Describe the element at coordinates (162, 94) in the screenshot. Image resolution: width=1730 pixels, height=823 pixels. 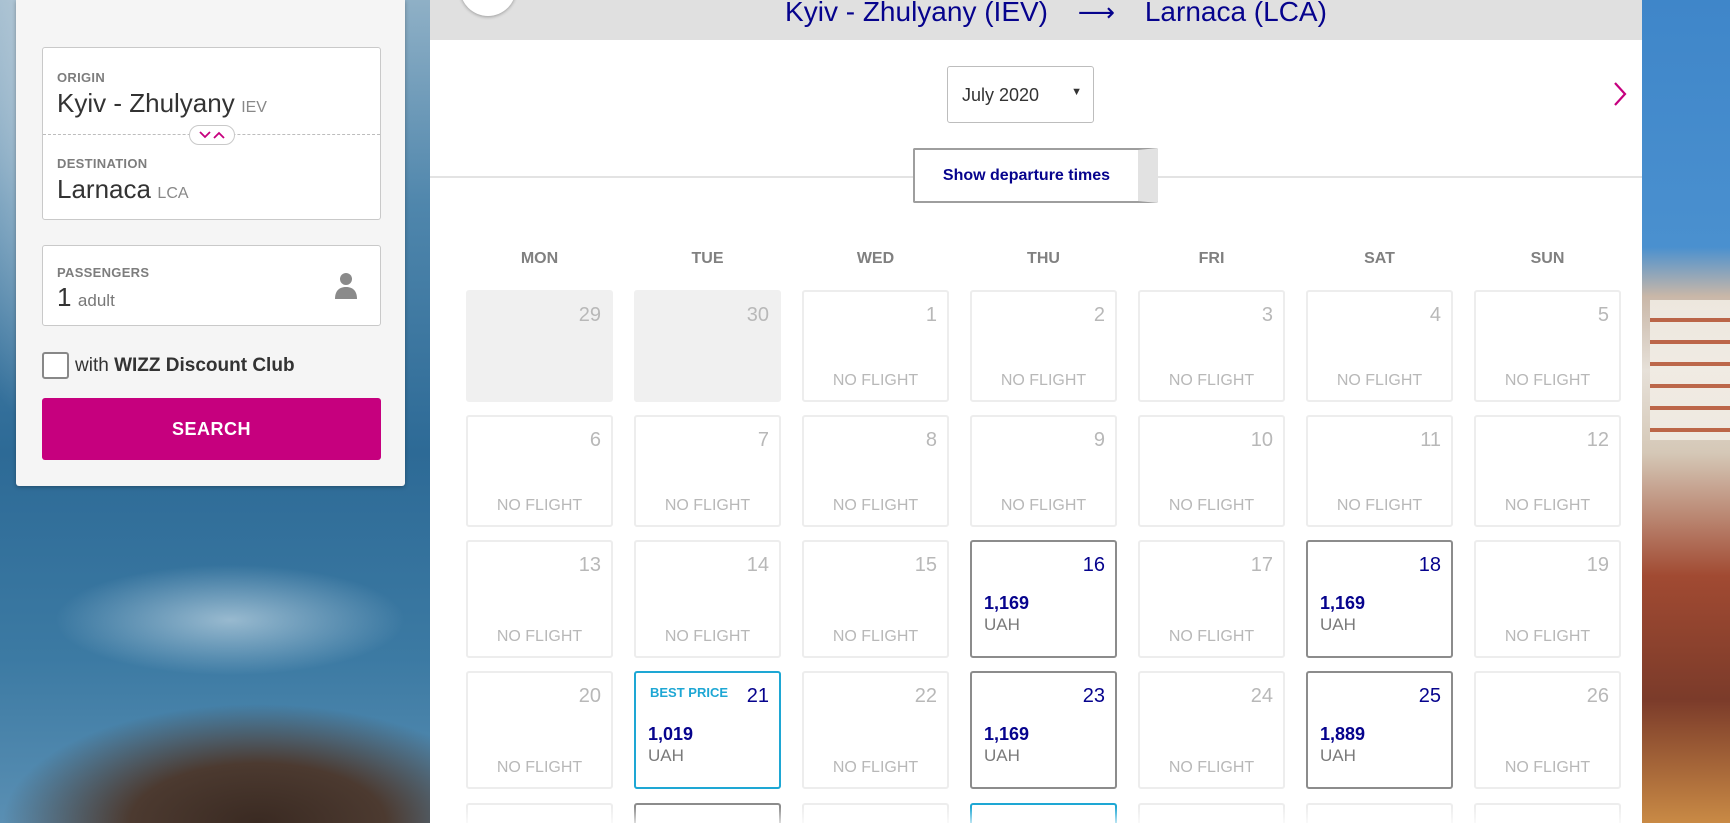
I see `origin-field: ORIGIN Kyiv - Zhulyany IEV` at that location.